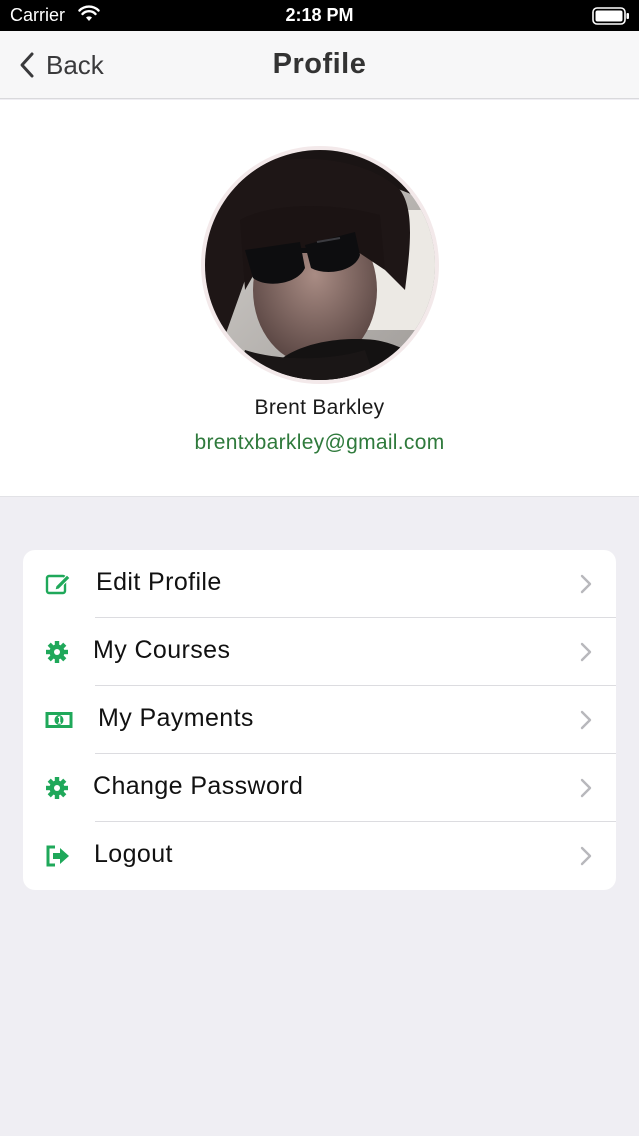 The height and width of the screenshot is (1136, 639). I want to click on page-title: Profile, so click(319, 64).